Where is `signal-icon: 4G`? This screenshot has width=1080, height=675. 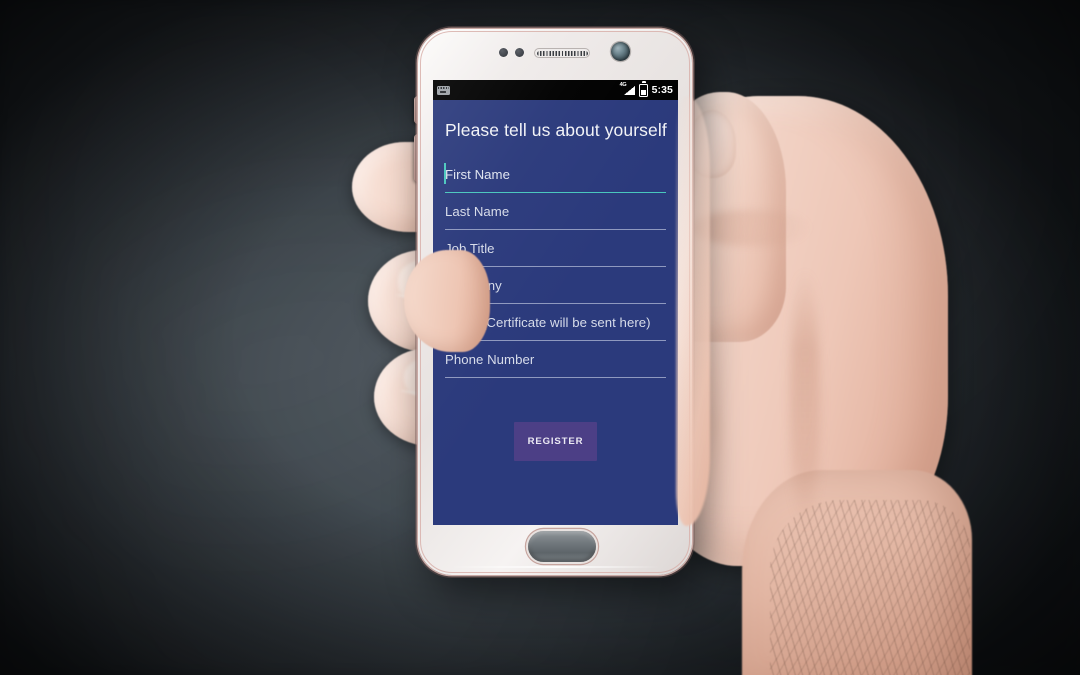 signal-icon: 4G is located at coordinates (627, 89).